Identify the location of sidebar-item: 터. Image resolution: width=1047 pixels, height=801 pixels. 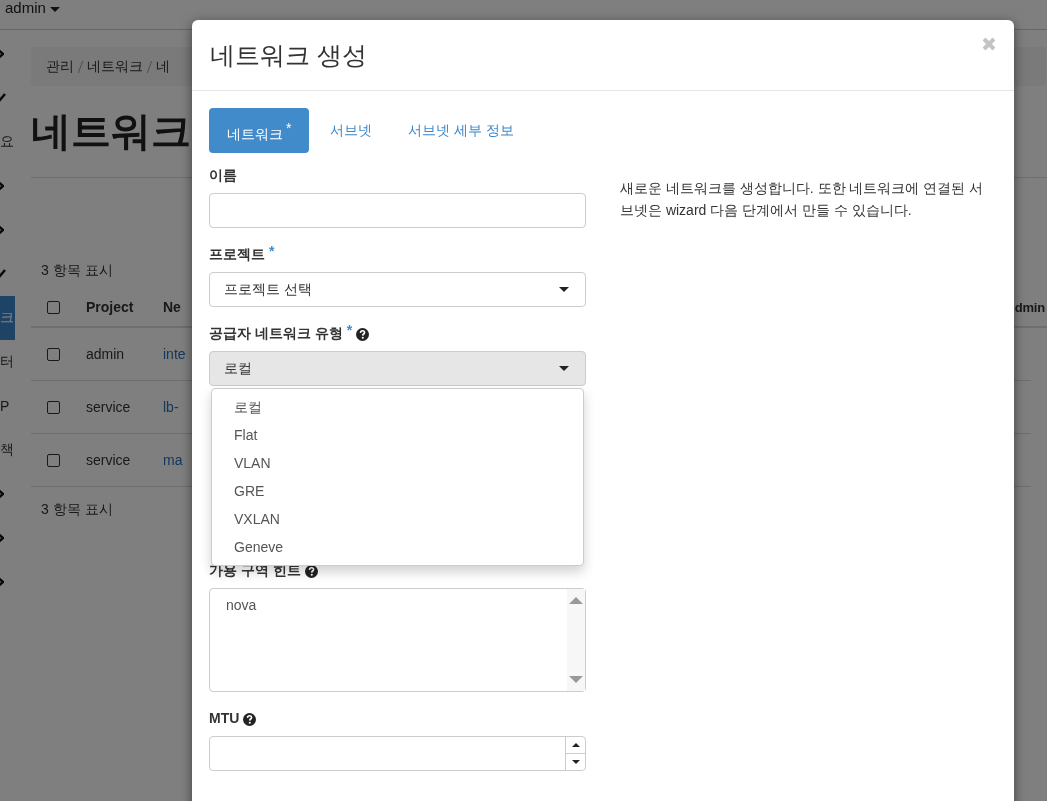
(7, 362).